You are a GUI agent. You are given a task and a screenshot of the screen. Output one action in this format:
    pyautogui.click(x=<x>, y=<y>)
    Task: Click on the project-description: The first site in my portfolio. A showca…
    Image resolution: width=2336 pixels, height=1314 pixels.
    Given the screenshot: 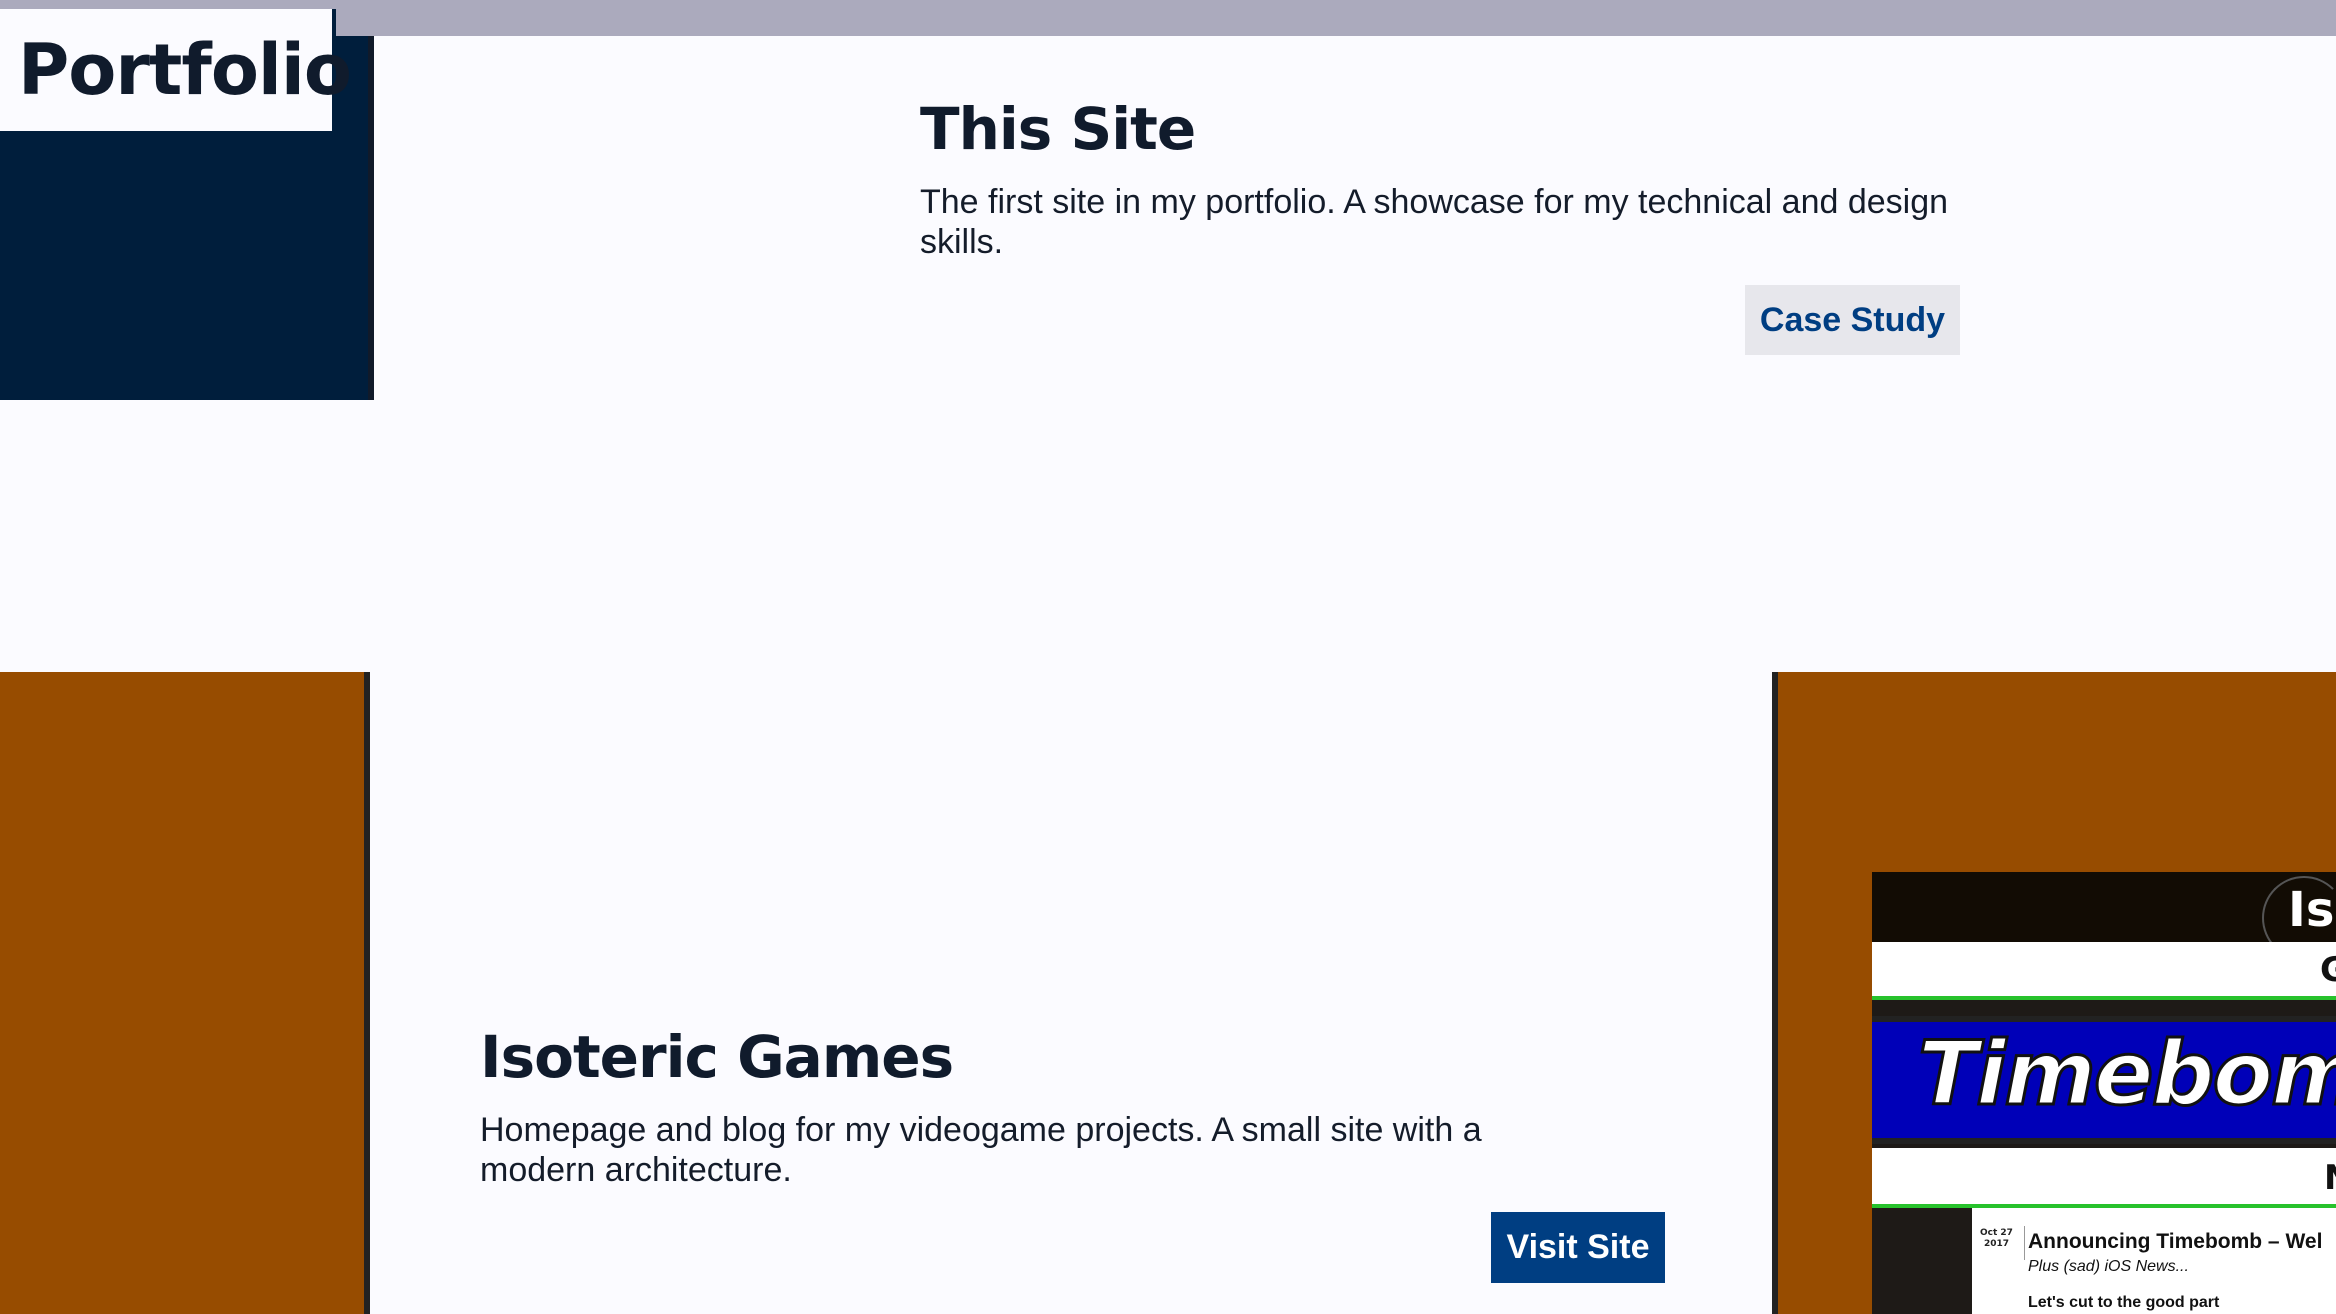 What is the action you would take?
    pyautogui.click(x=1434, y=221)
    